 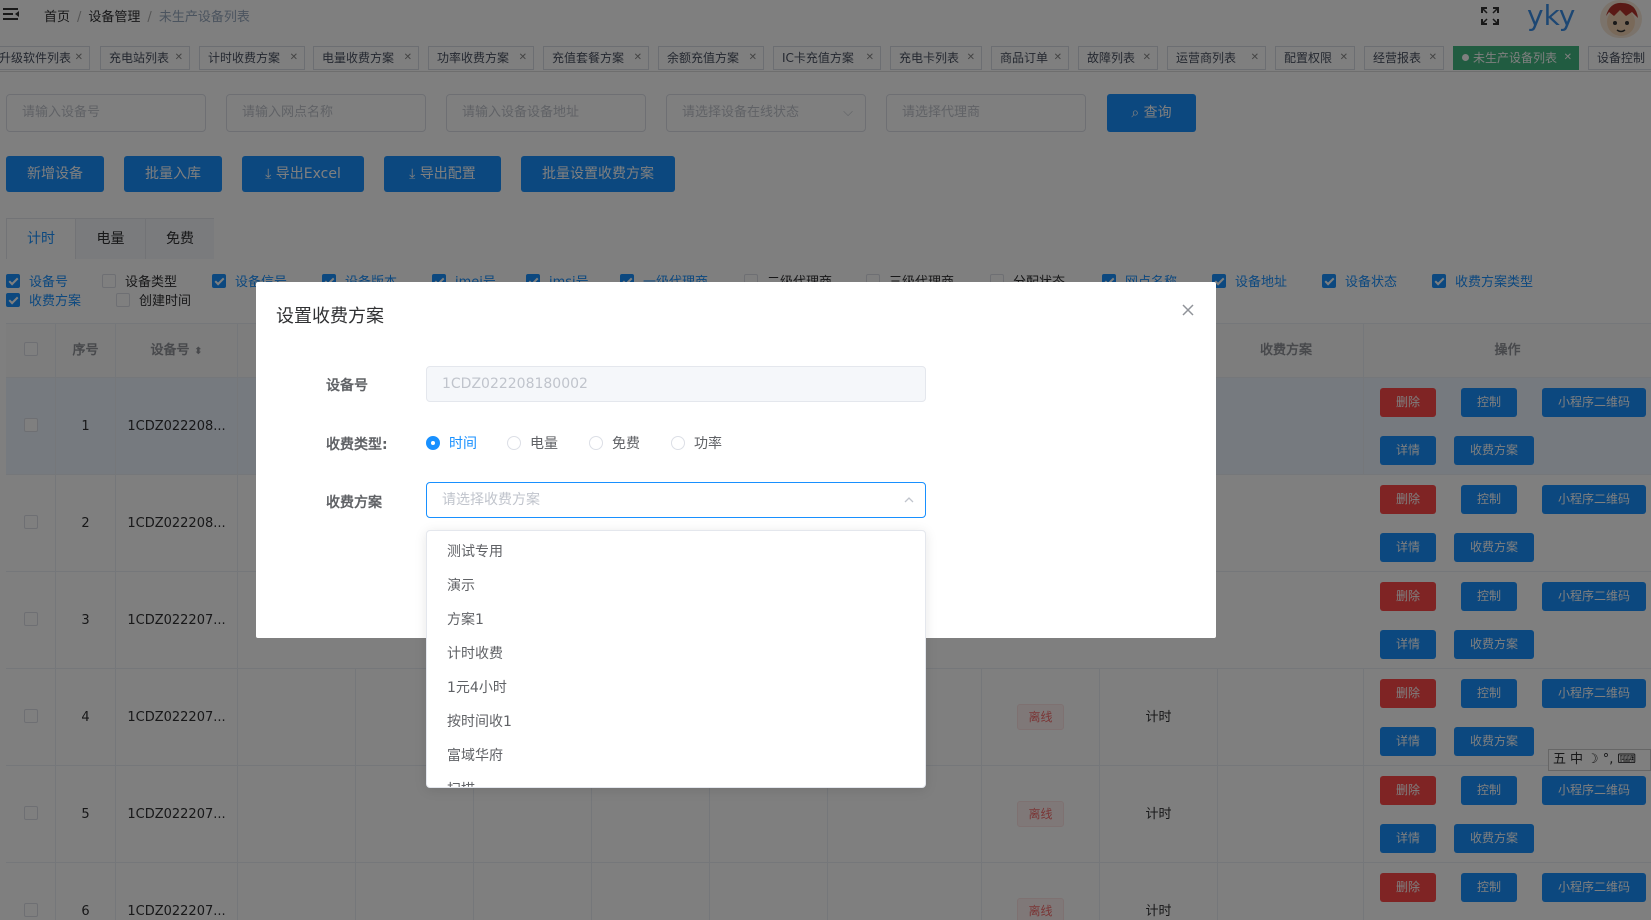 I want to click on plan-option: 1元4小时, so click(x=676, y=688).